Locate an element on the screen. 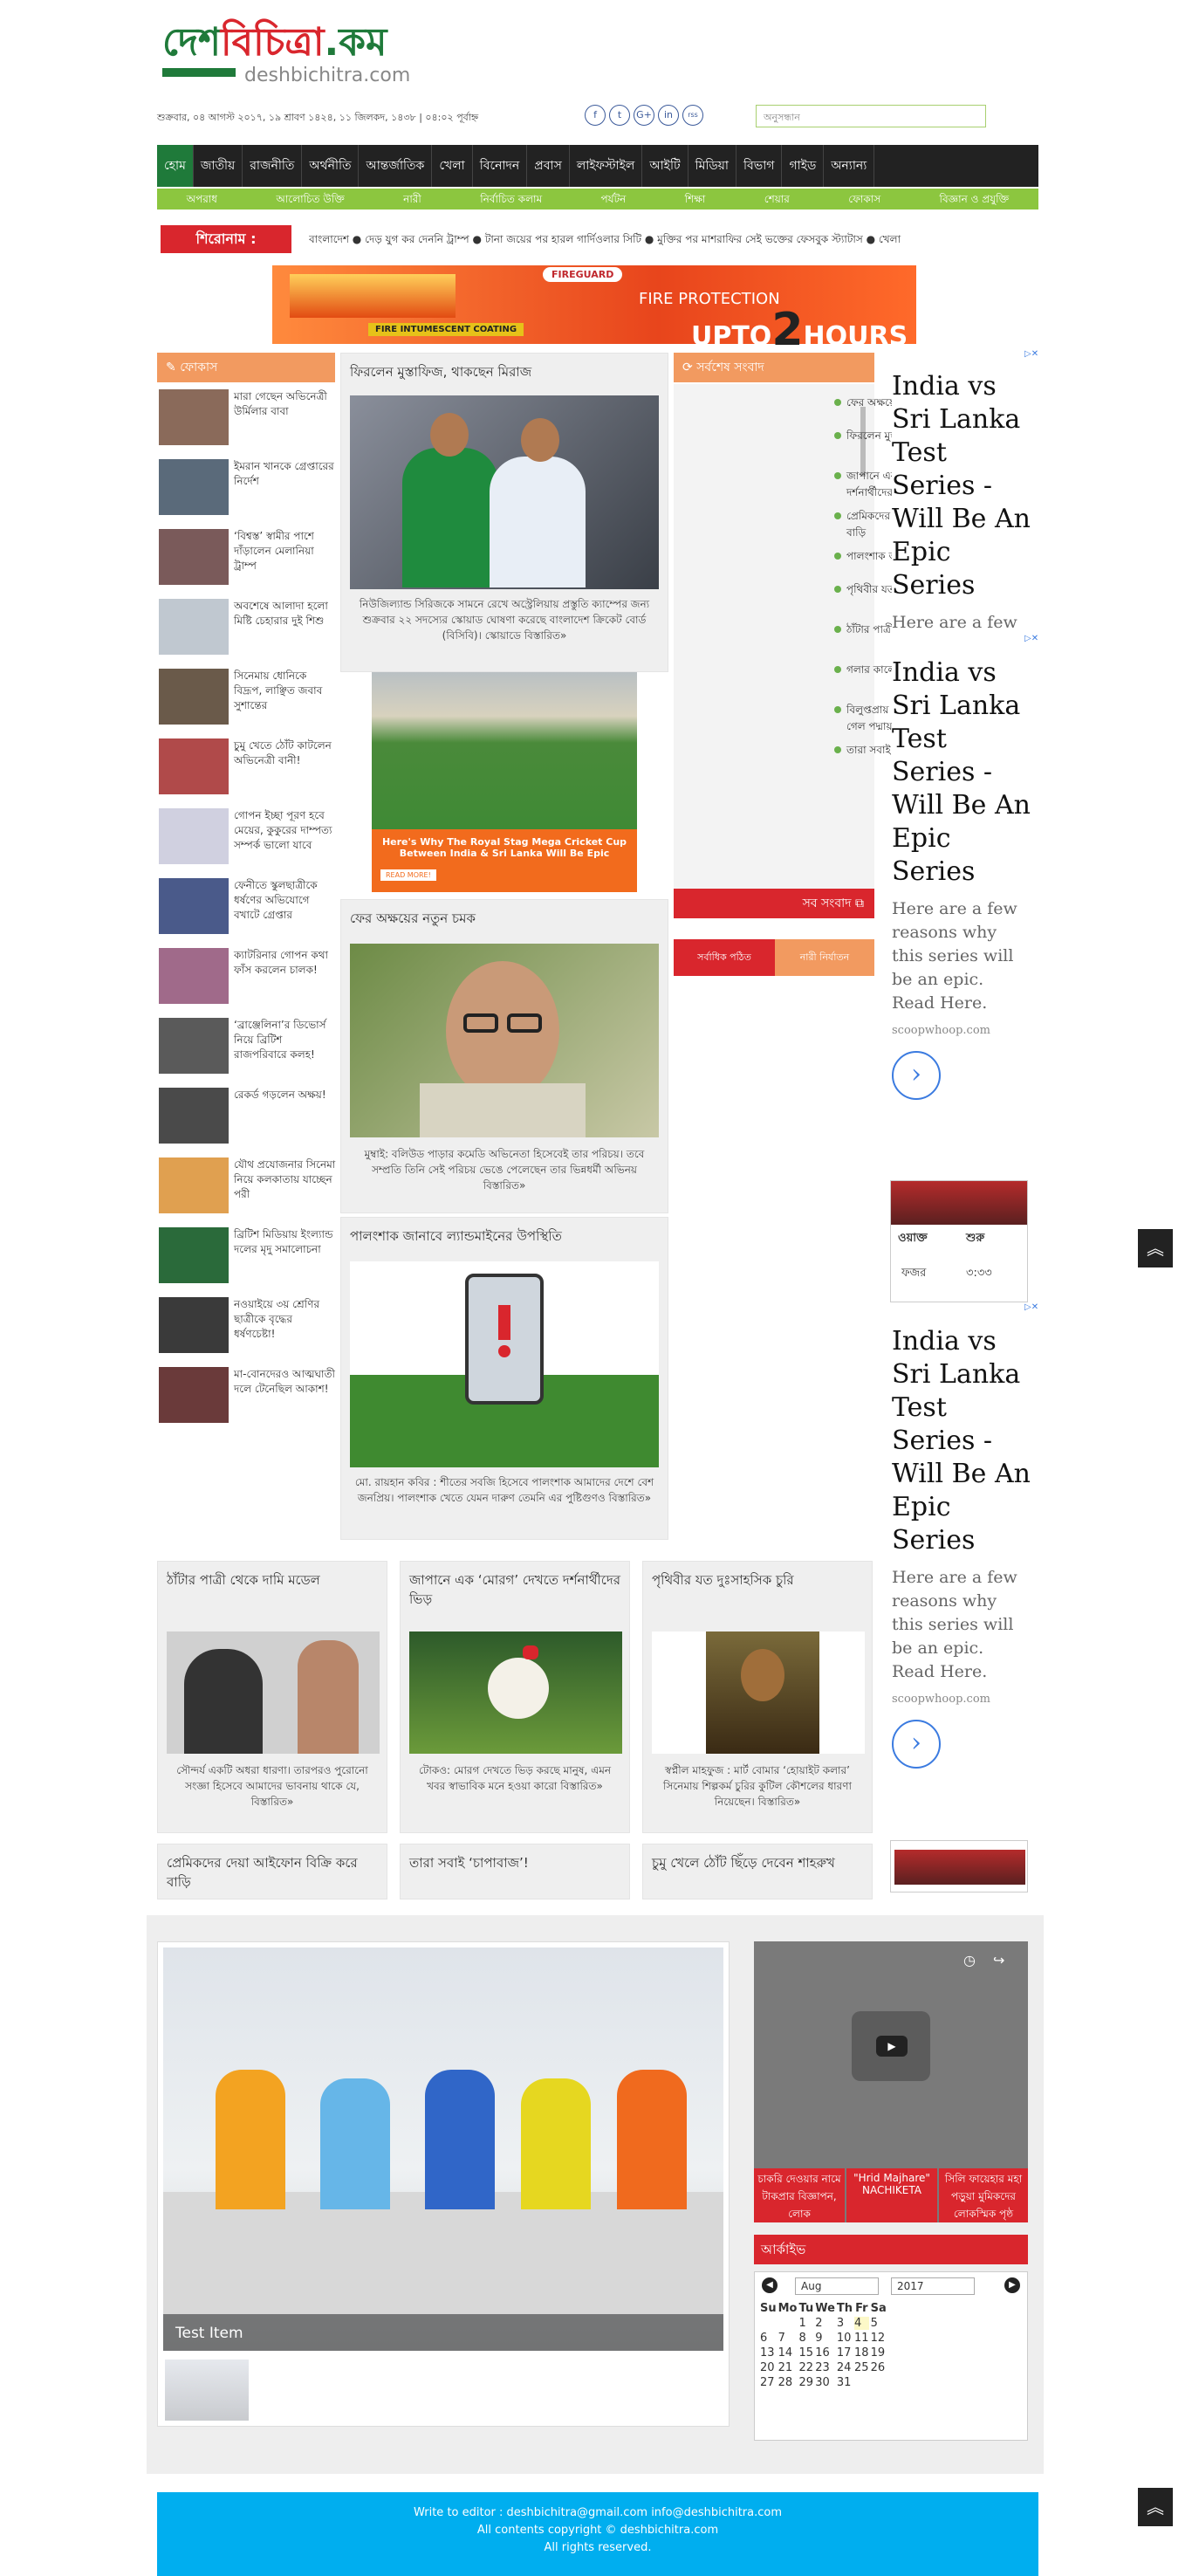 The image size is (1192, 2576). focus-list-item: মারা গেছেন অভিনেত্রী উর্মিলার বাবা is located at coordinates (248, 421).